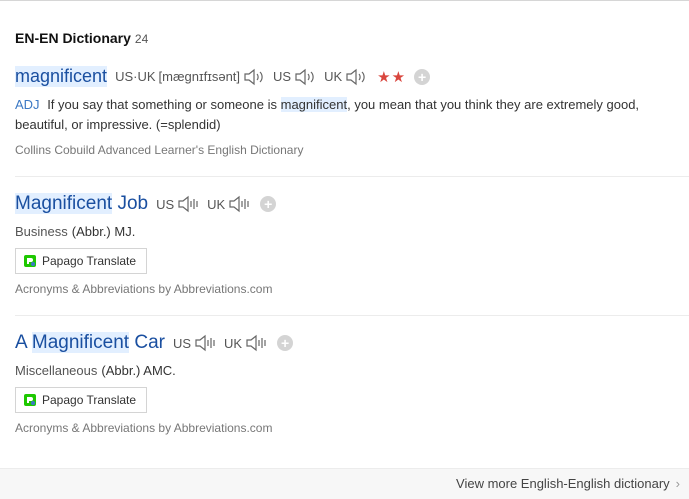 The image size is (689, 499). Describe the element at coordinates (141, 39) in the screenshot. I see `result-count: 24` at that location.